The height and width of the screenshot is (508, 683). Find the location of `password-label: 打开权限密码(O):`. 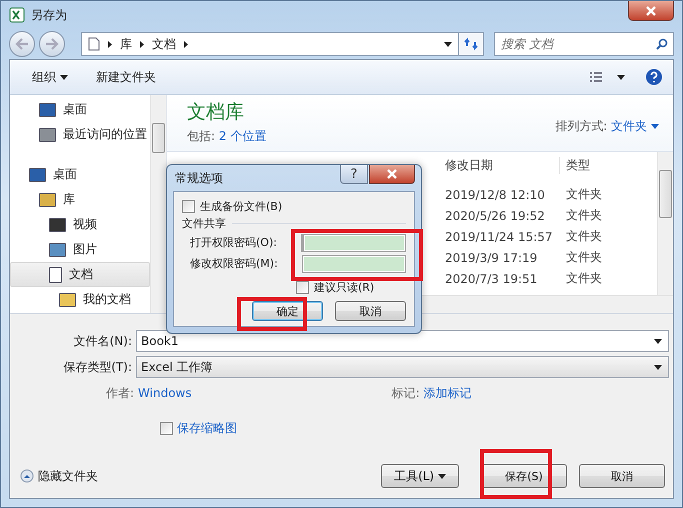

password-label: 打开权限密码(O): is located at coordinates (234, 242).